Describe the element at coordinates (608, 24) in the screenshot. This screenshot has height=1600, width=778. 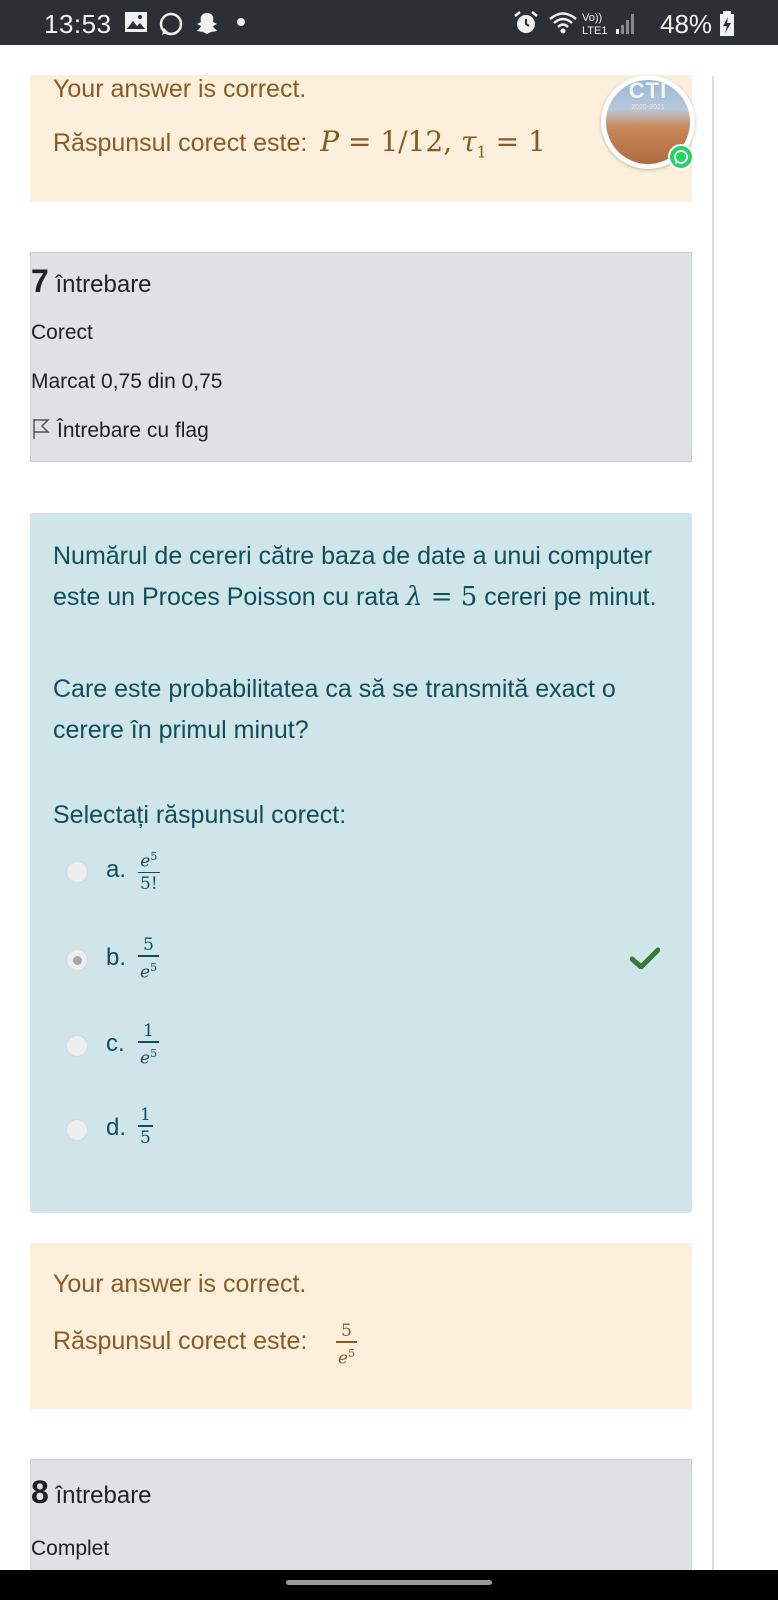
I see `lte-signal-icon: Vo)) LTE1` at that location.